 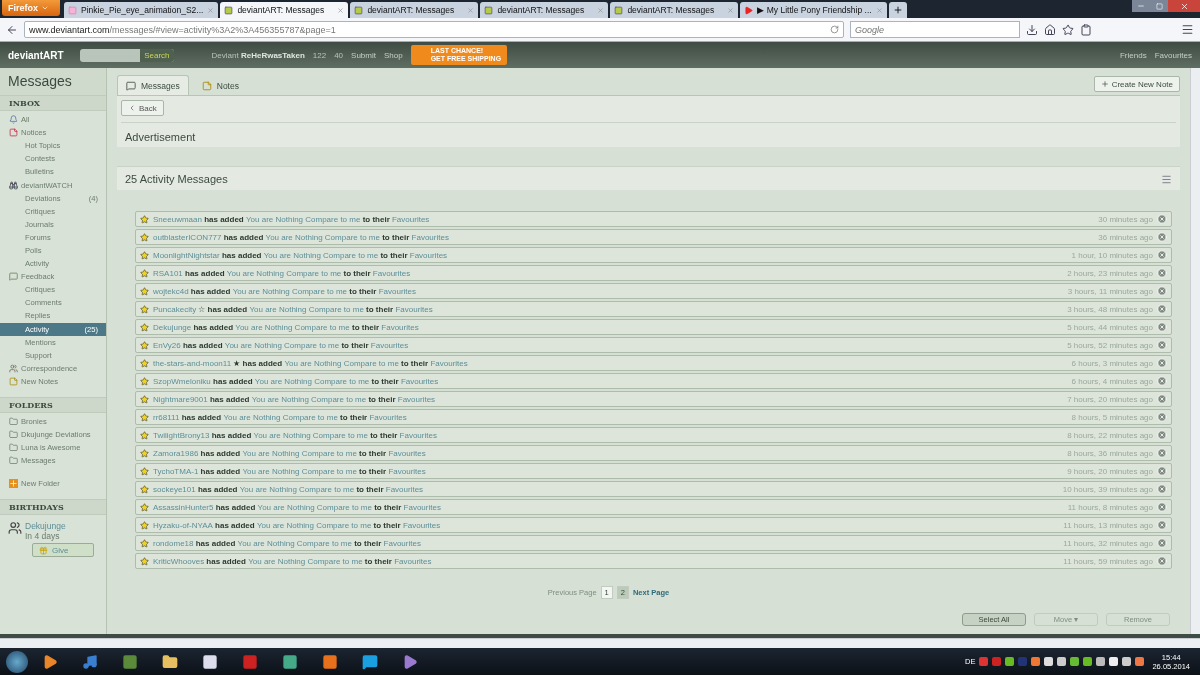 What do you see at coordinates (90, 661) in the screenshot?
I see `music-note-icon` at bounding box center [90, 661].